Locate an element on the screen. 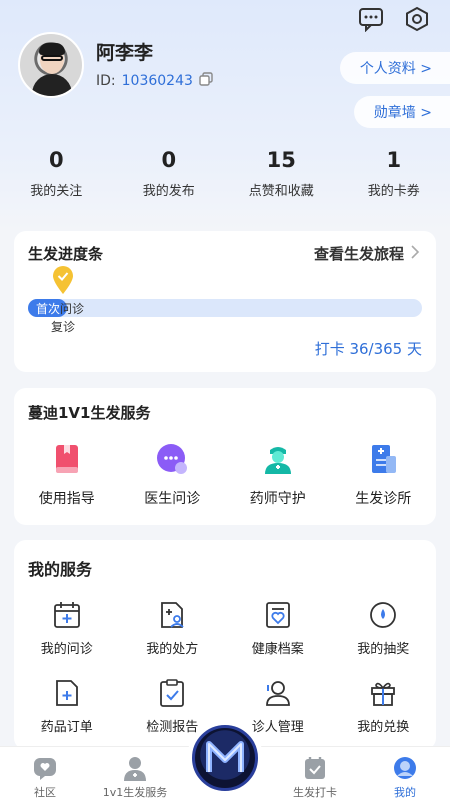 The image size is (450, 800). message-icon is located at coordinates (371, 19).